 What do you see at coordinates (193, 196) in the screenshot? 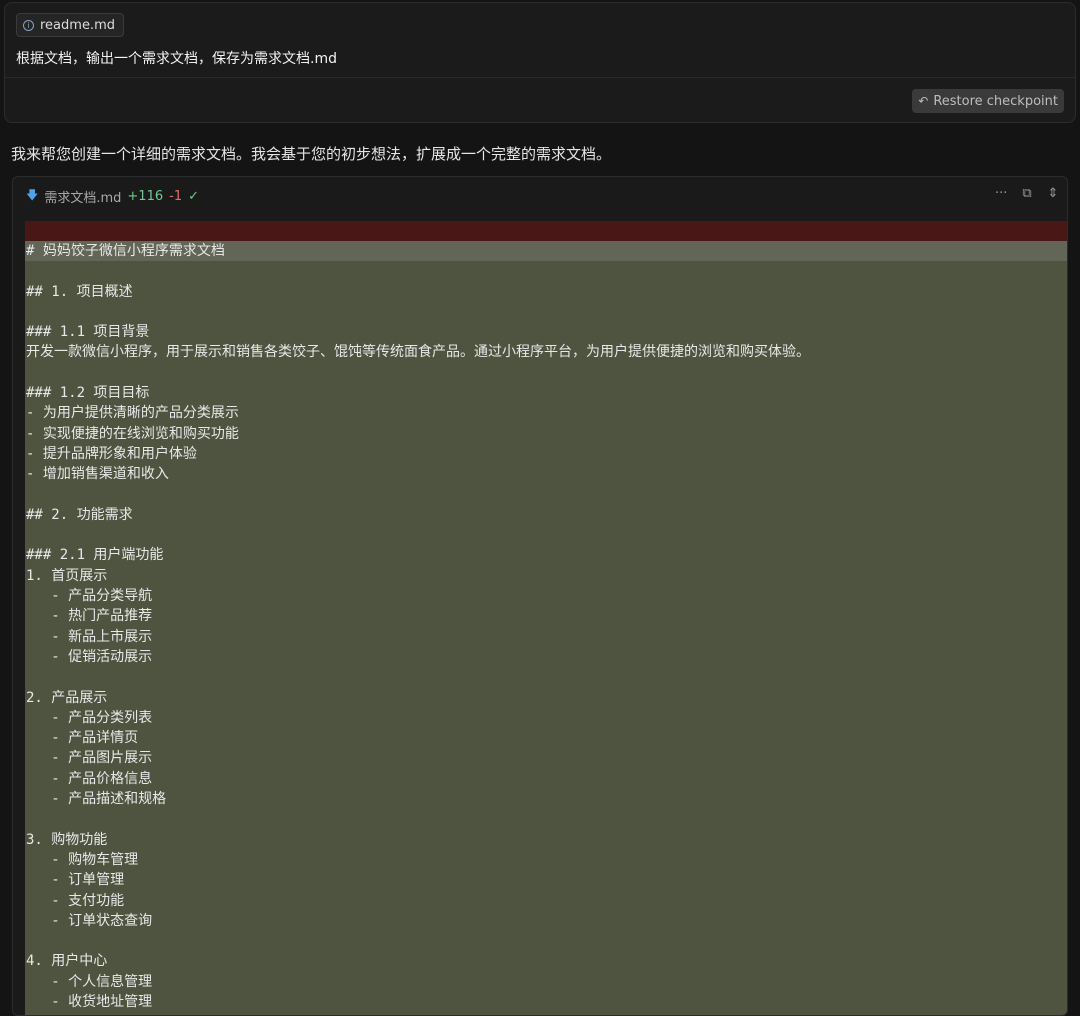
I see `check-icon: ✓` at bounding box center [193, 196].